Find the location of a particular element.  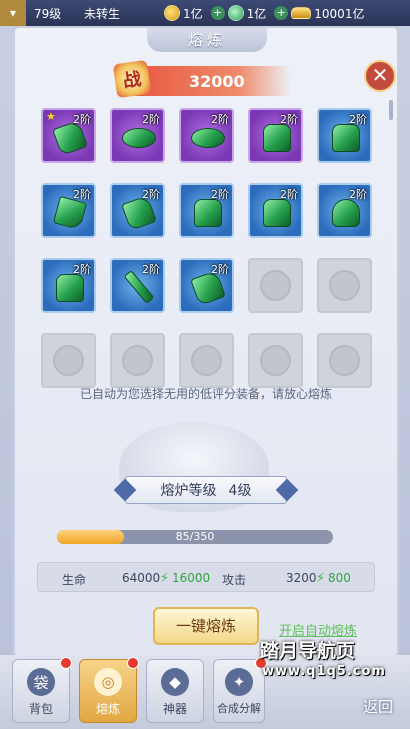

gold-amount: 1亿 is located at coordinates (193, 13).